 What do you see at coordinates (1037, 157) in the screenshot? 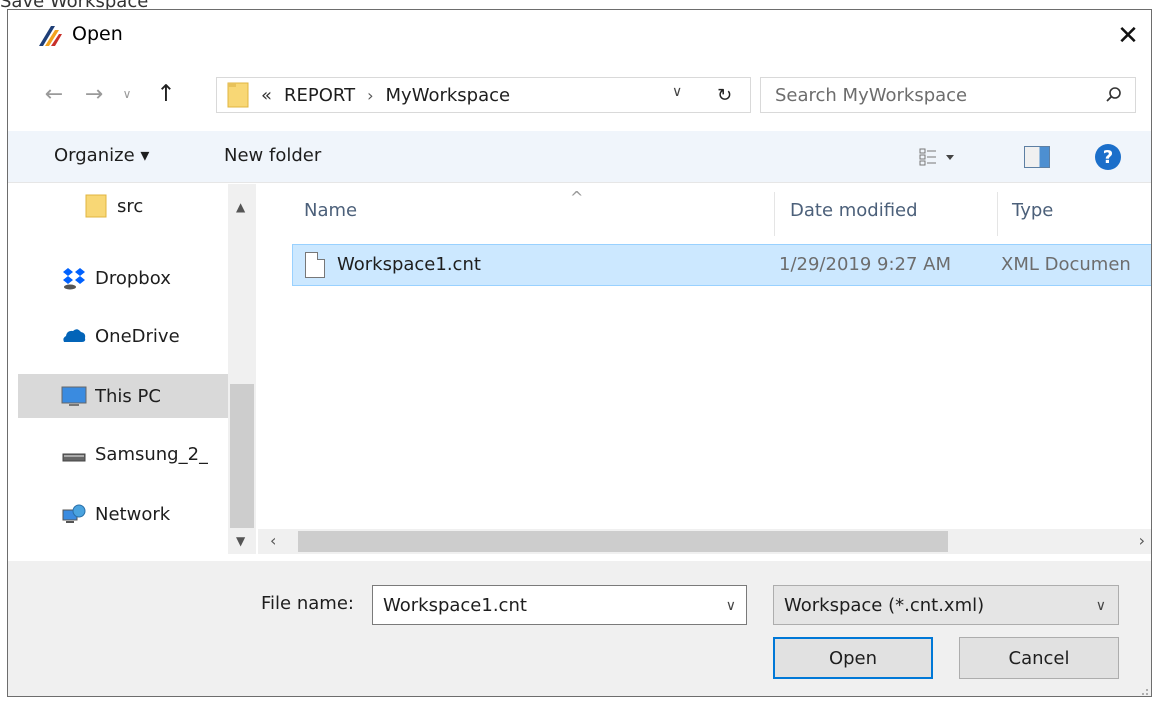
I see `preview-pane-icon` at bounding box center [1037, 157].